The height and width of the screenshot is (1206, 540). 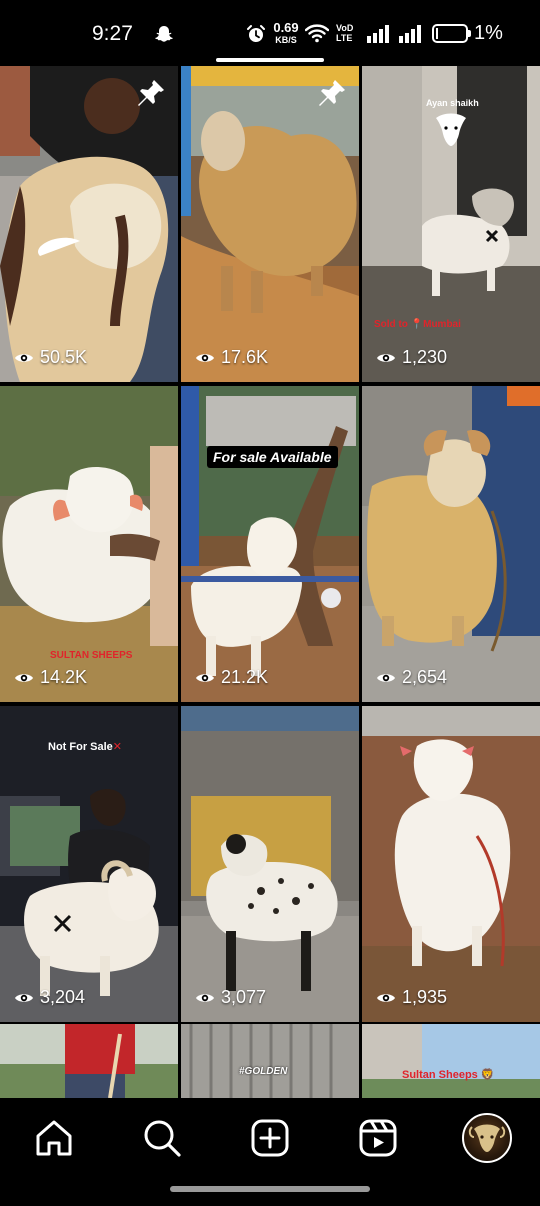 What do you see at coordinates (425, 357) in the screenshot?
I see `view-count-text: 1,230` at bounding box center [425, 357].